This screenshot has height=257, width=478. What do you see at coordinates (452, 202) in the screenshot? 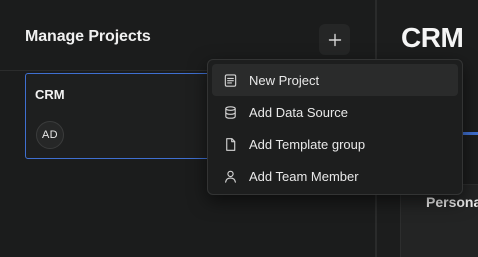
I see `panel-title: Persona` at bounding box center [452, 202].